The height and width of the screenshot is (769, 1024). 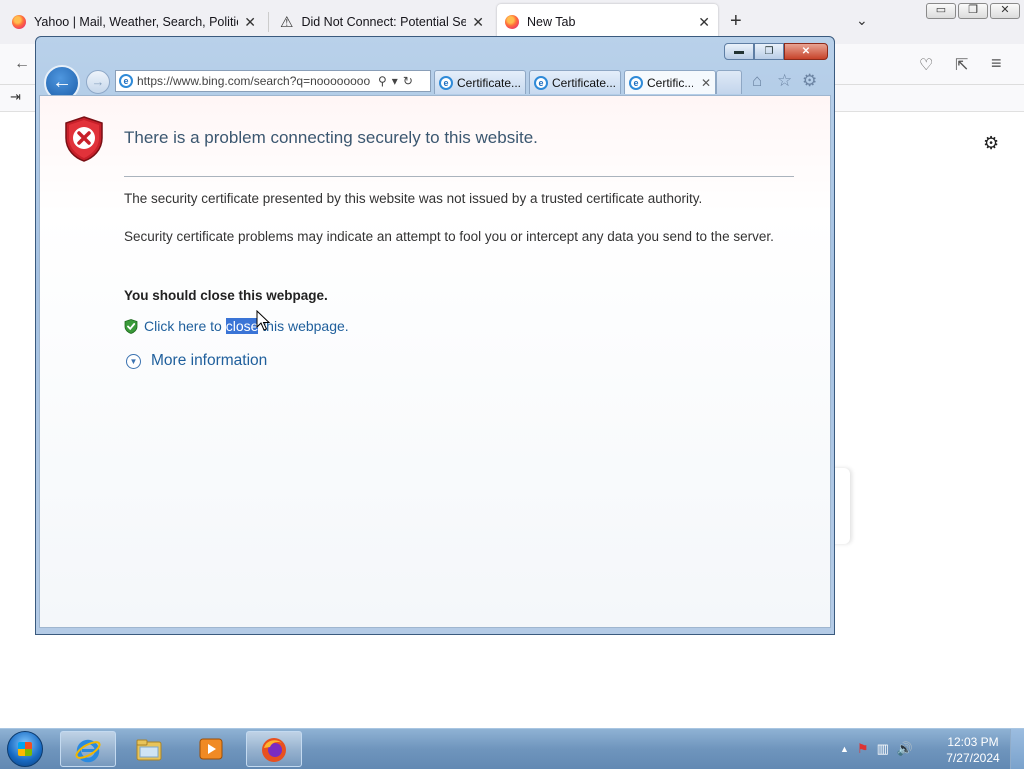 What do you see at coordinates (408, 81) in the screenshot?
I see `refresh-icon: ↻` at bounding box center [408, 81].